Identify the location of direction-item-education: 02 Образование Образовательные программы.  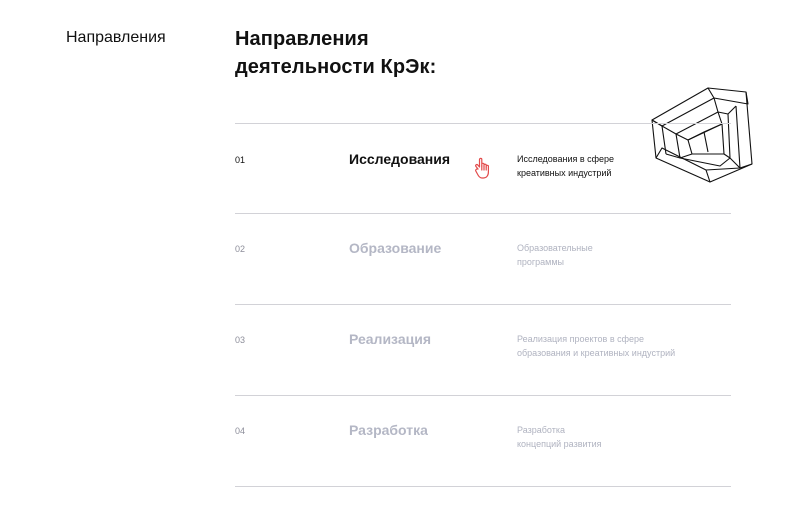
(483, 287).